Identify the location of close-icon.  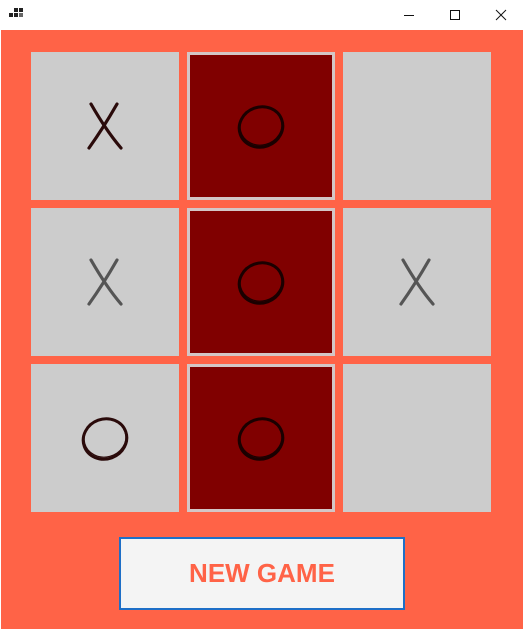
(501, 15).